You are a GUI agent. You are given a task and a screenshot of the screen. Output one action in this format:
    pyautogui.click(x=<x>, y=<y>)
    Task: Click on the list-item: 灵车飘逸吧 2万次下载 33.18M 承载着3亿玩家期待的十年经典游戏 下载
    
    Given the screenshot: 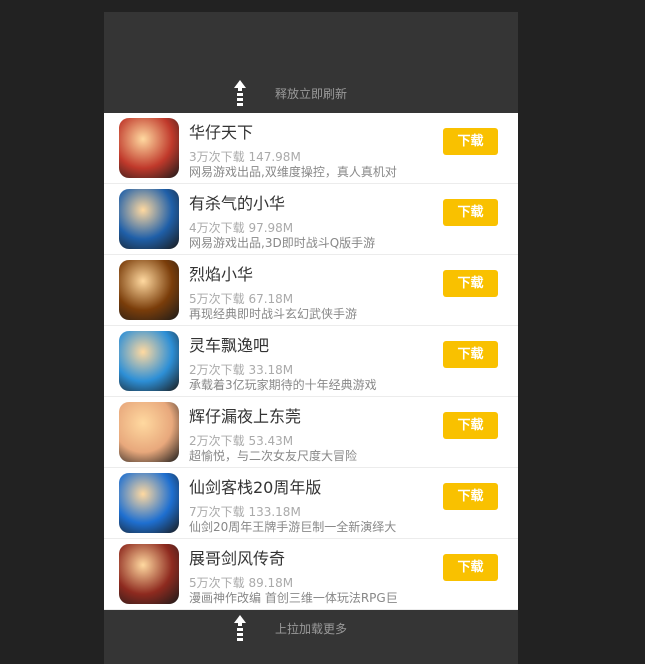 What is the action you would take?
    pyautogui.click(x=311, y=361)
    